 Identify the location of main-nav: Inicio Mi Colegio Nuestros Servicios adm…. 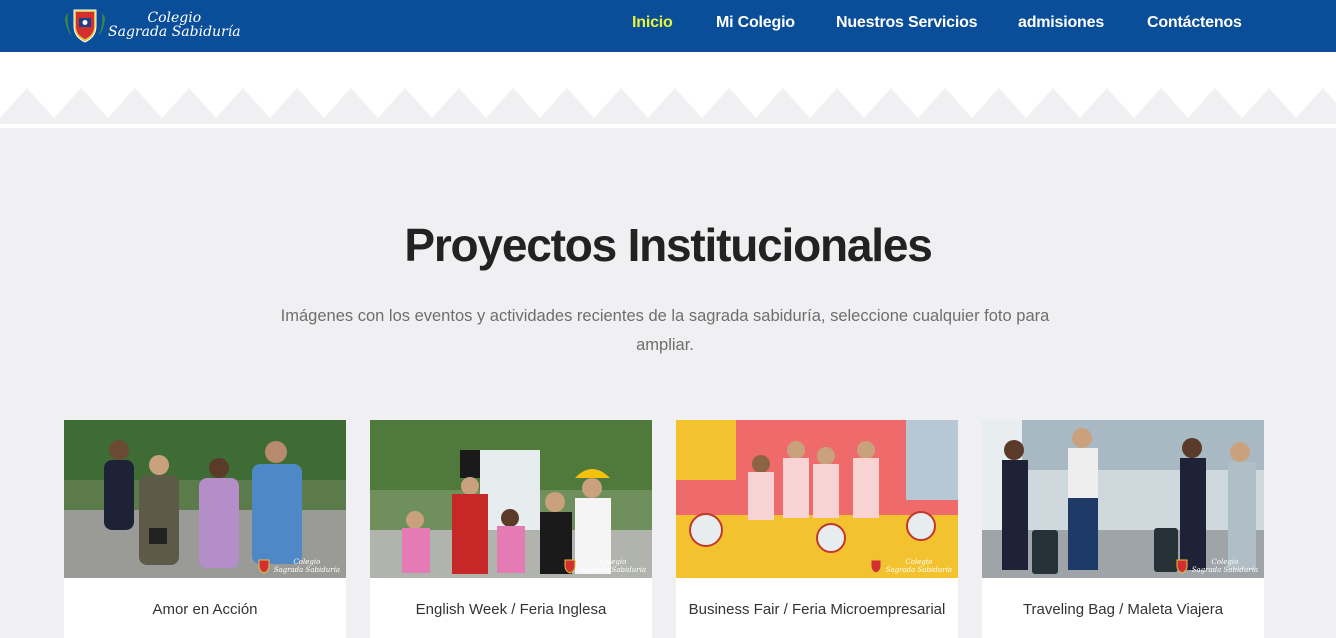
(668, 24).